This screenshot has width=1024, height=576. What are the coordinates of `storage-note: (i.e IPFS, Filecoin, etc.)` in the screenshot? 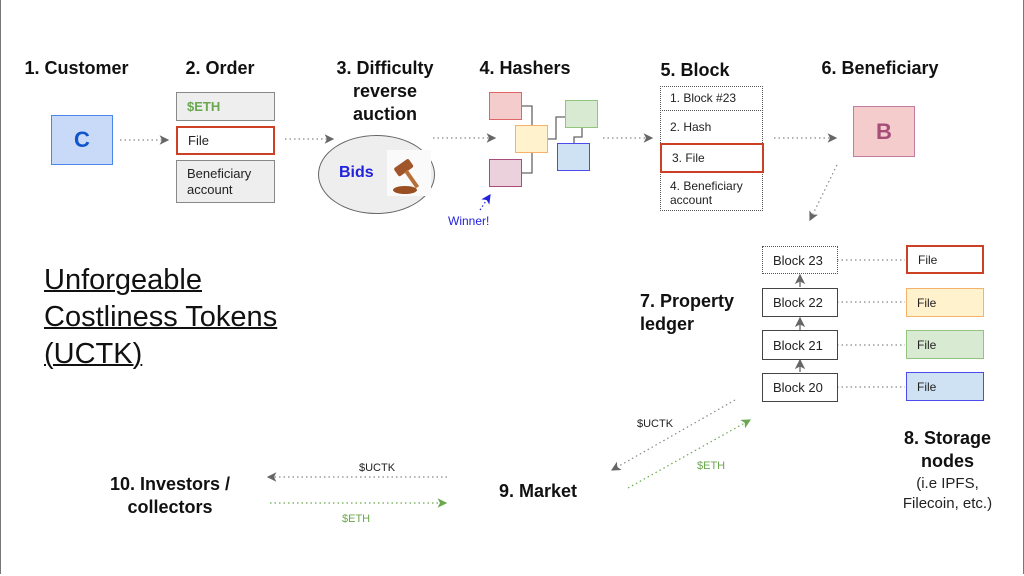 It's located at (947, 493).